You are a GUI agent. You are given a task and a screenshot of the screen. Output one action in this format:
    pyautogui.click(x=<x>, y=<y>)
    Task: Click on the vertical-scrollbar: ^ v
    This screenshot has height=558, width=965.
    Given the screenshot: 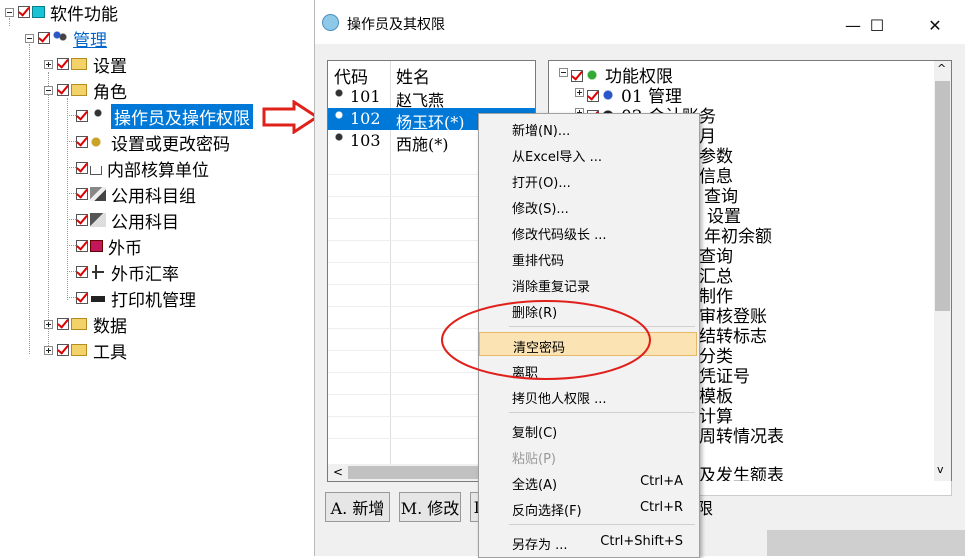 What is the action you would take?
    pyautogui.click(x=942, y=271)
    